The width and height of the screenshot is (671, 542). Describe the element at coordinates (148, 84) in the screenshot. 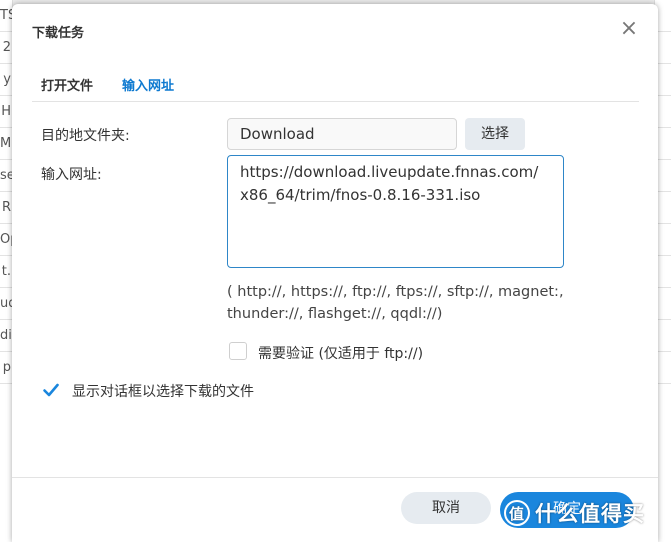

I see `tab-enter-url: 输入网址` at that location.